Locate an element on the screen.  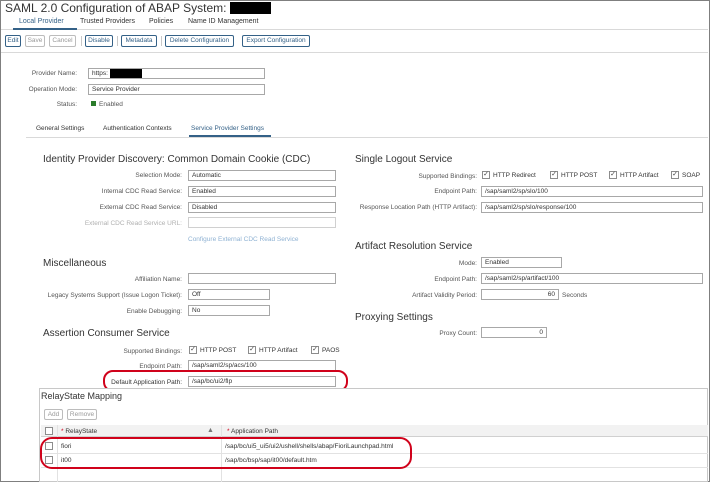
slo-response-field: /sap/saml2/sp/slo/response/100 is located at coordinates (592, 207).